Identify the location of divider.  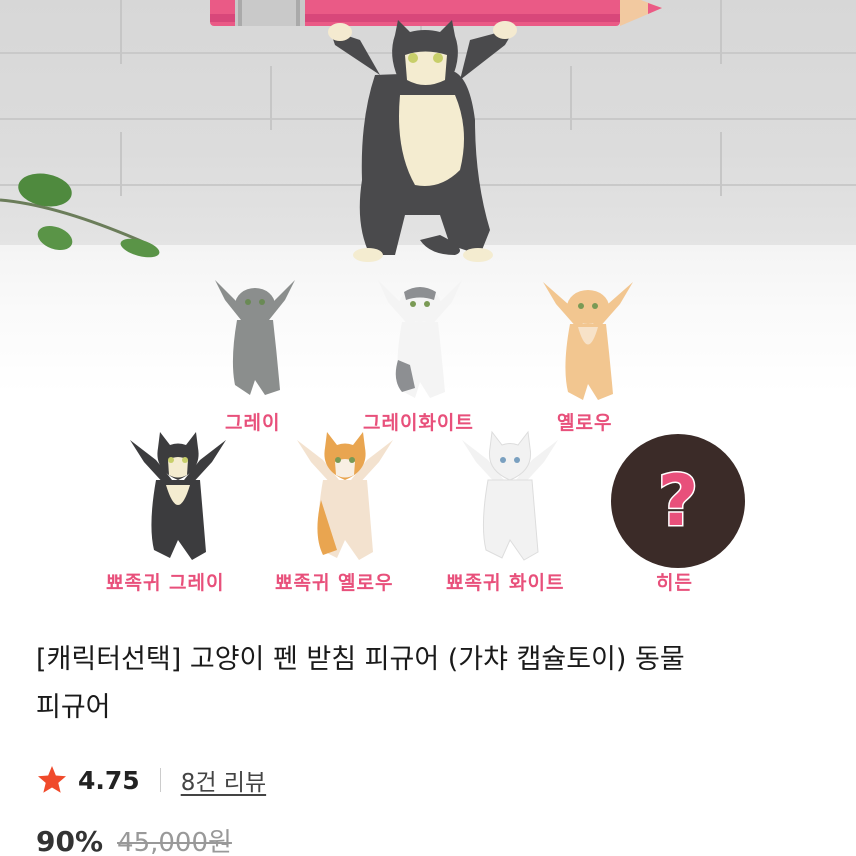
(160, 780).